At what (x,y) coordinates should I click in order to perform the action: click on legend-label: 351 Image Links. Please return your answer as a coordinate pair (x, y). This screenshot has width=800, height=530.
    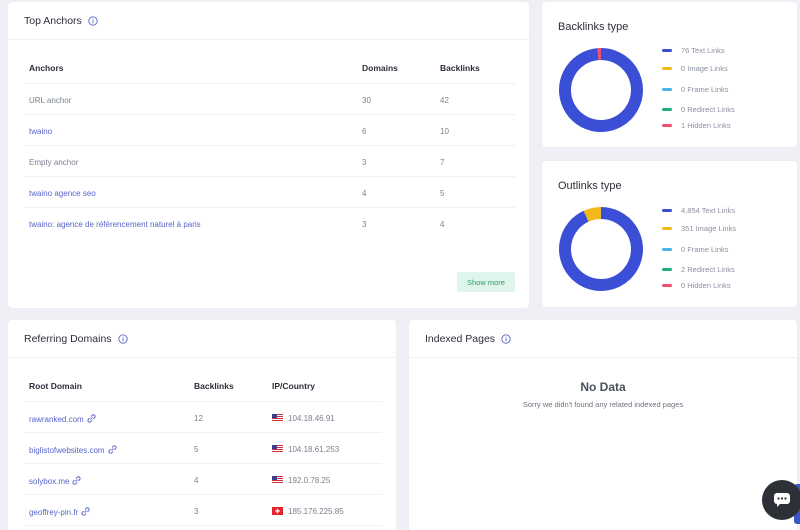
    Looking at the image, I should click on (709, 228).